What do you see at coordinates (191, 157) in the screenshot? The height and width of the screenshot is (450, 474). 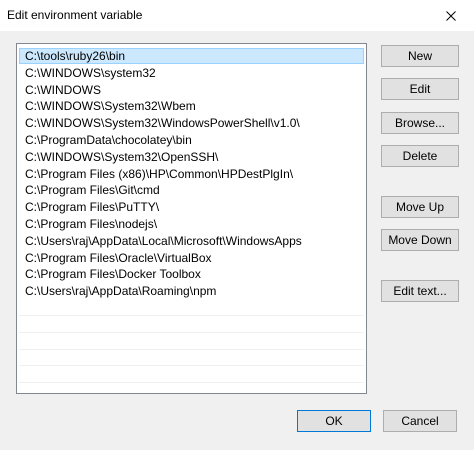 I see `list-item: C:\WINDOWS\System32\OpenSSH\` at bounding box center [191, 157].